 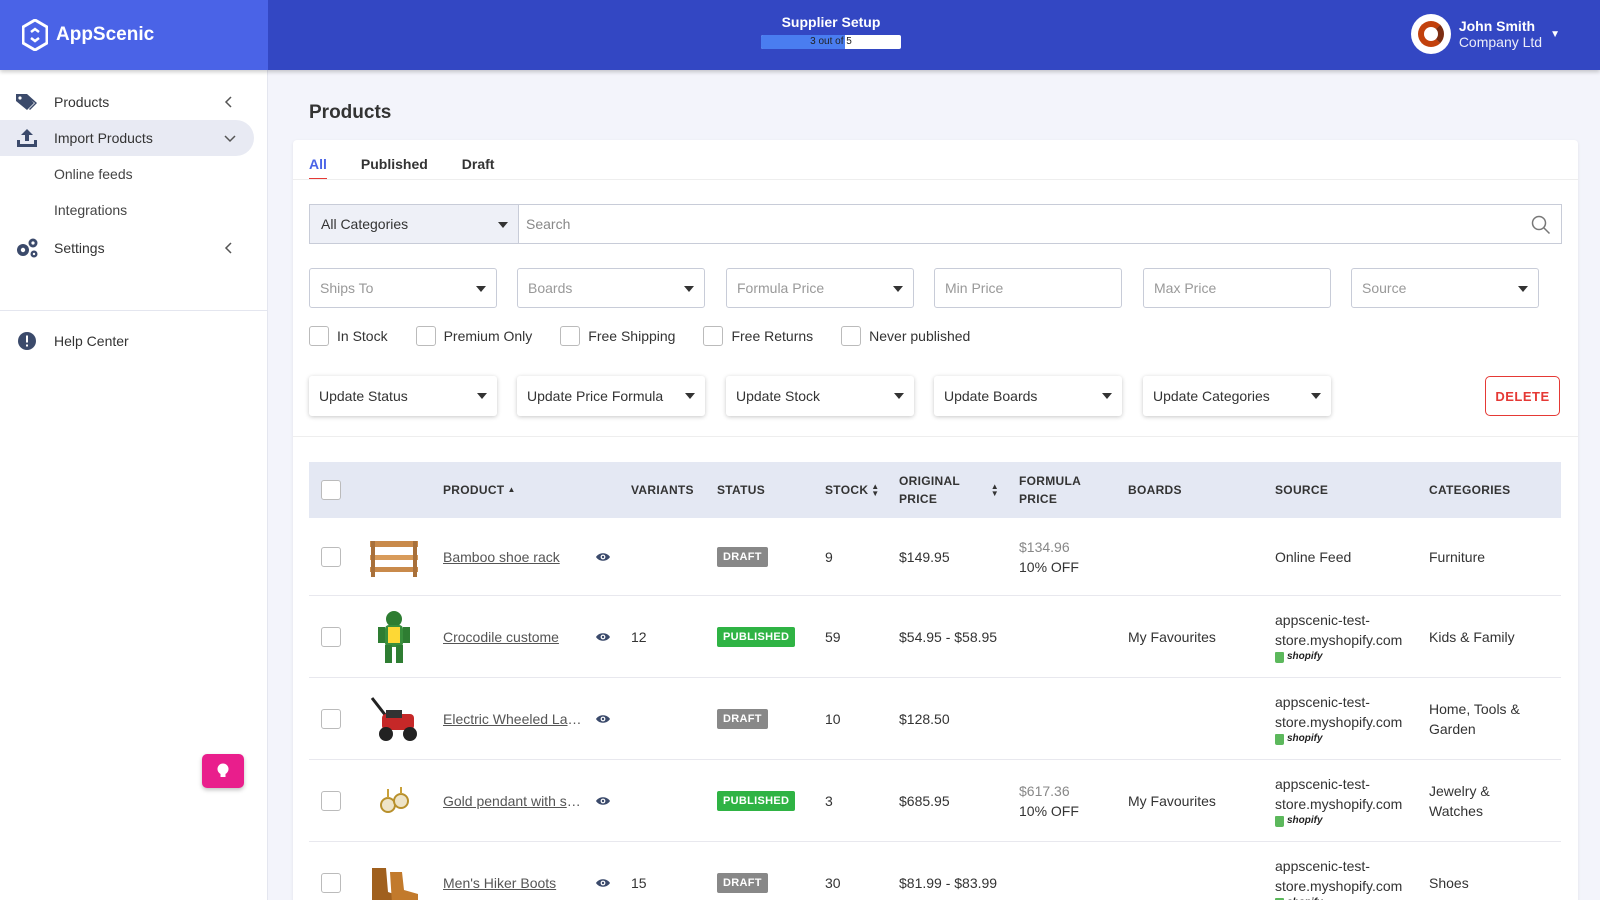 What do you see at coordinates (924, 719) in the screenshot?
I see `original-price-value: $128.50` at bounding box center [924, 719].